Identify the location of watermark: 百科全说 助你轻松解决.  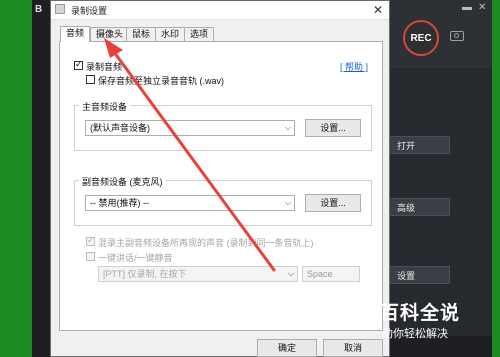
(423, 321).